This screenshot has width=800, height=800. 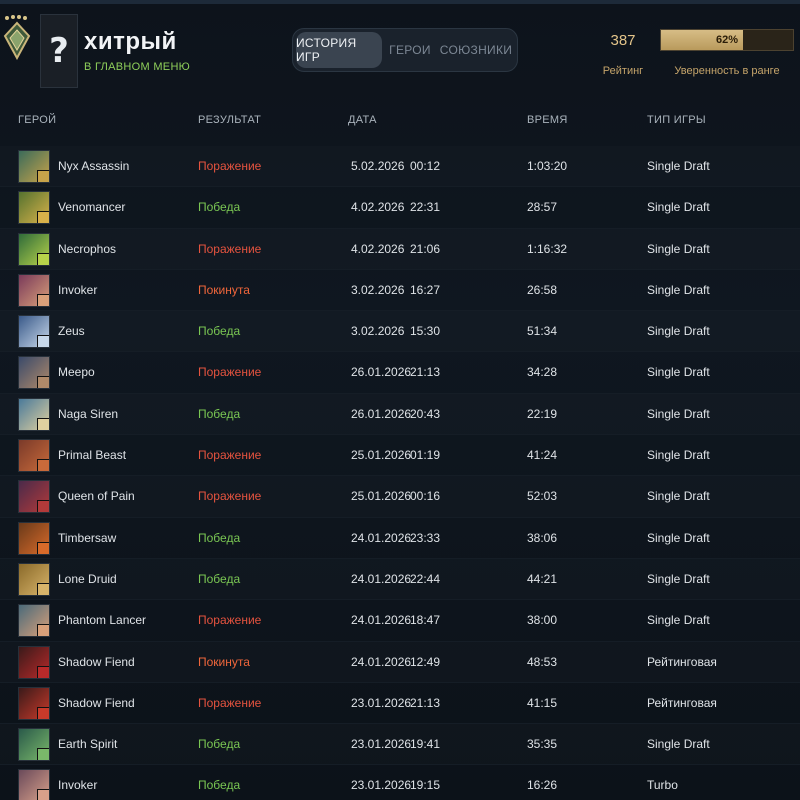 I want to click on top-stripe, so click(x=400, y=2).